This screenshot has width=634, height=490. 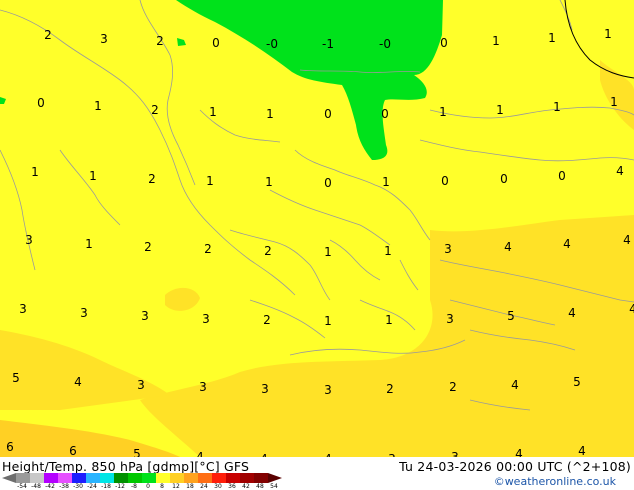 I want to click on colorbar-tick-label: -48, so click(x=36, y=486).